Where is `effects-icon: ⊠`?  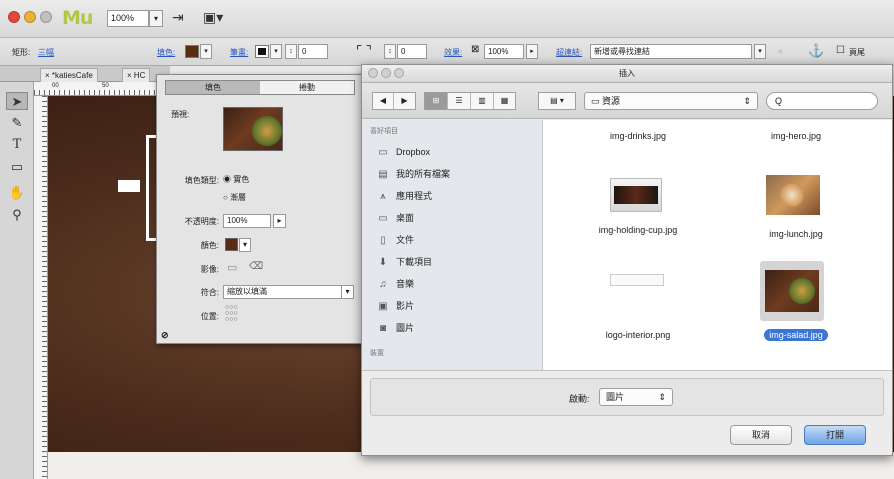 effects-icon: ⊠ is located at coordinates (475, 49).